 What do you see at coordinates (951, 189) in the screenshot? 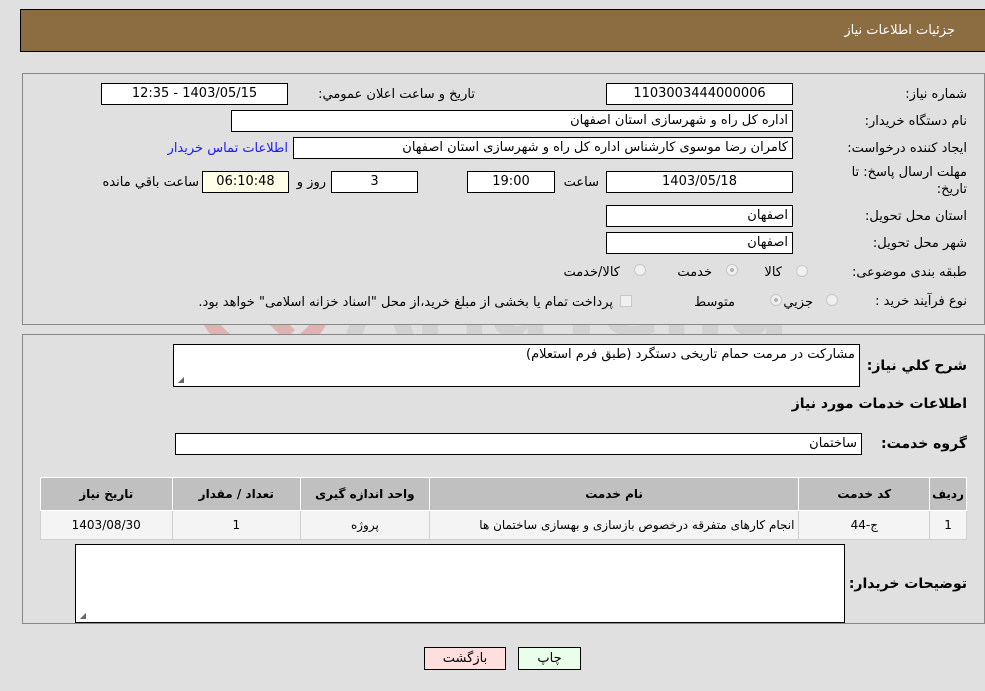
I see `deadline-label-line2: تاريخ:` at bounding box center [951, 189].